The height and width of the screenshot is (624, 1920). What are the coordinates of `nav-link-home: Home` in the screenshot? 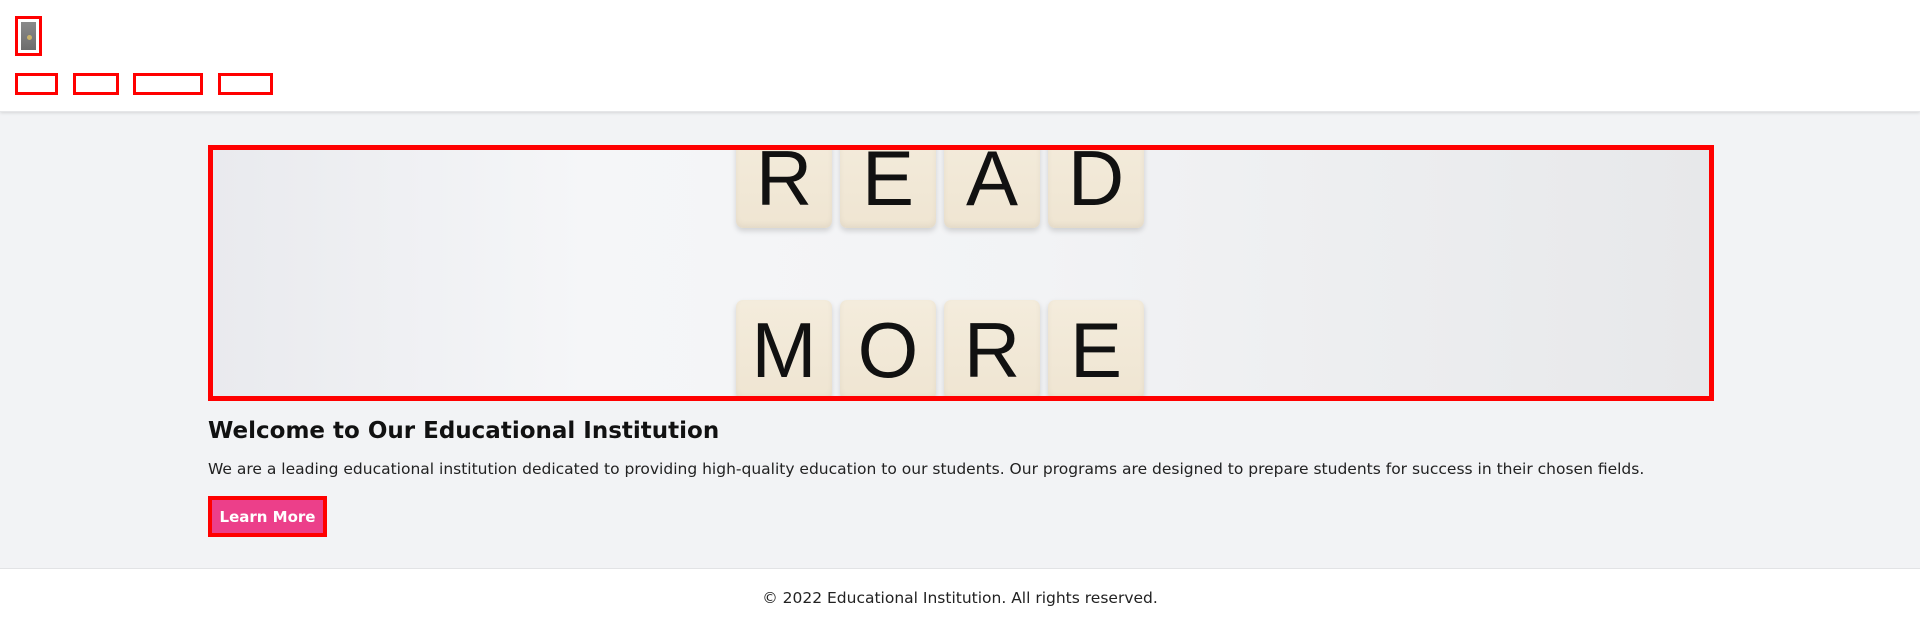 It's located at (36, 84).